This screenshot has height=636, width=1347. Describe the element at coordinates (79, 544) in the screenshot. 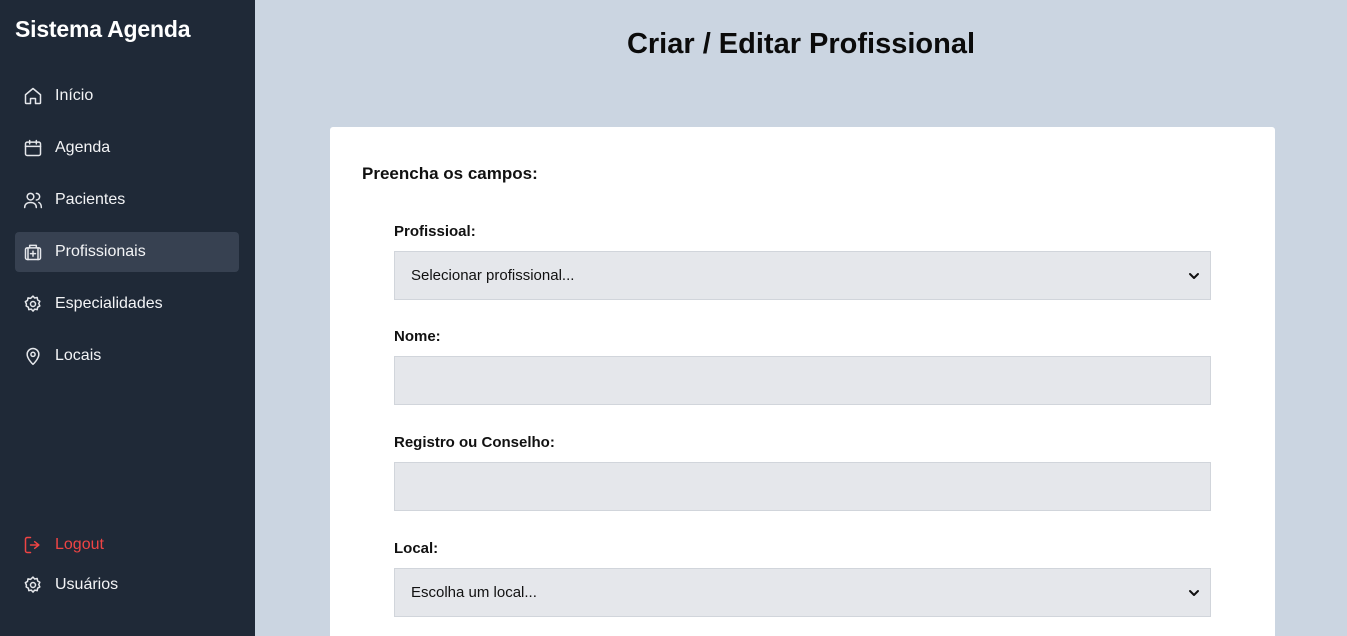

I see `logout-label: Logout` at that location.